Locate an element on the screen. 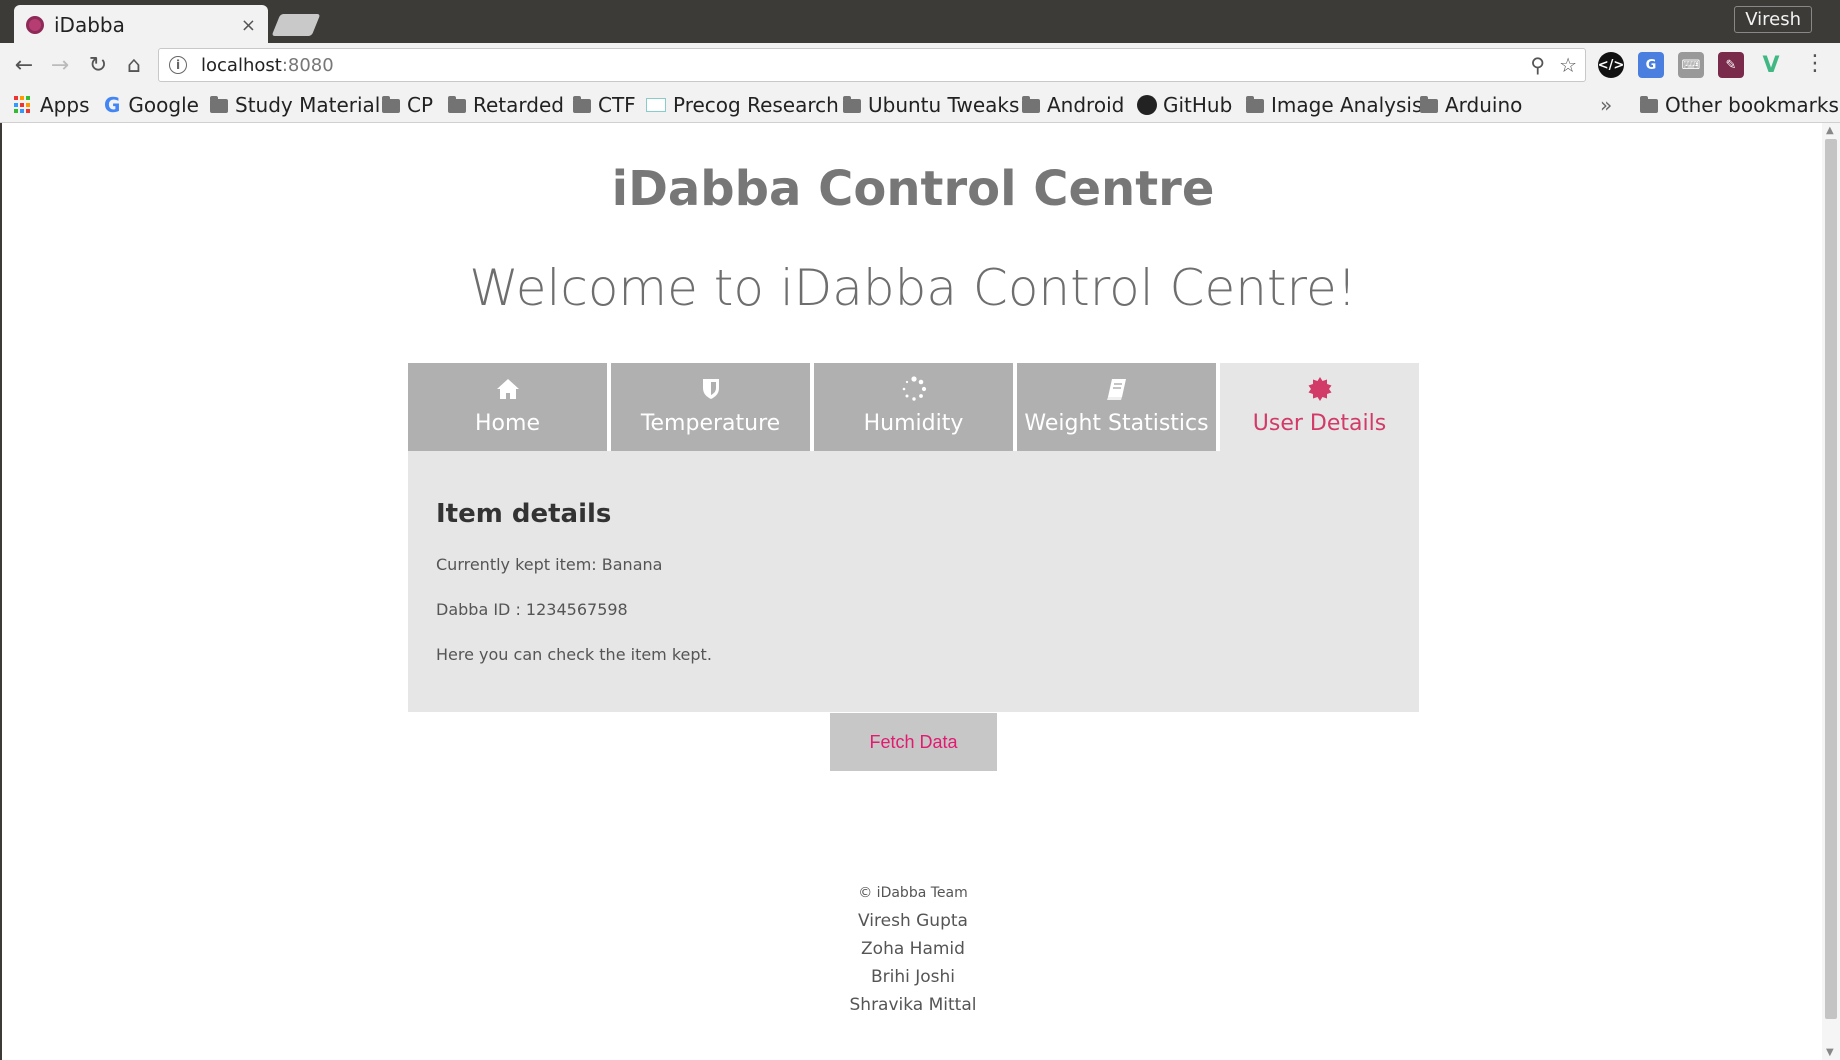  page-title: iDabba Control Centre is located at coordinates (913, 189).